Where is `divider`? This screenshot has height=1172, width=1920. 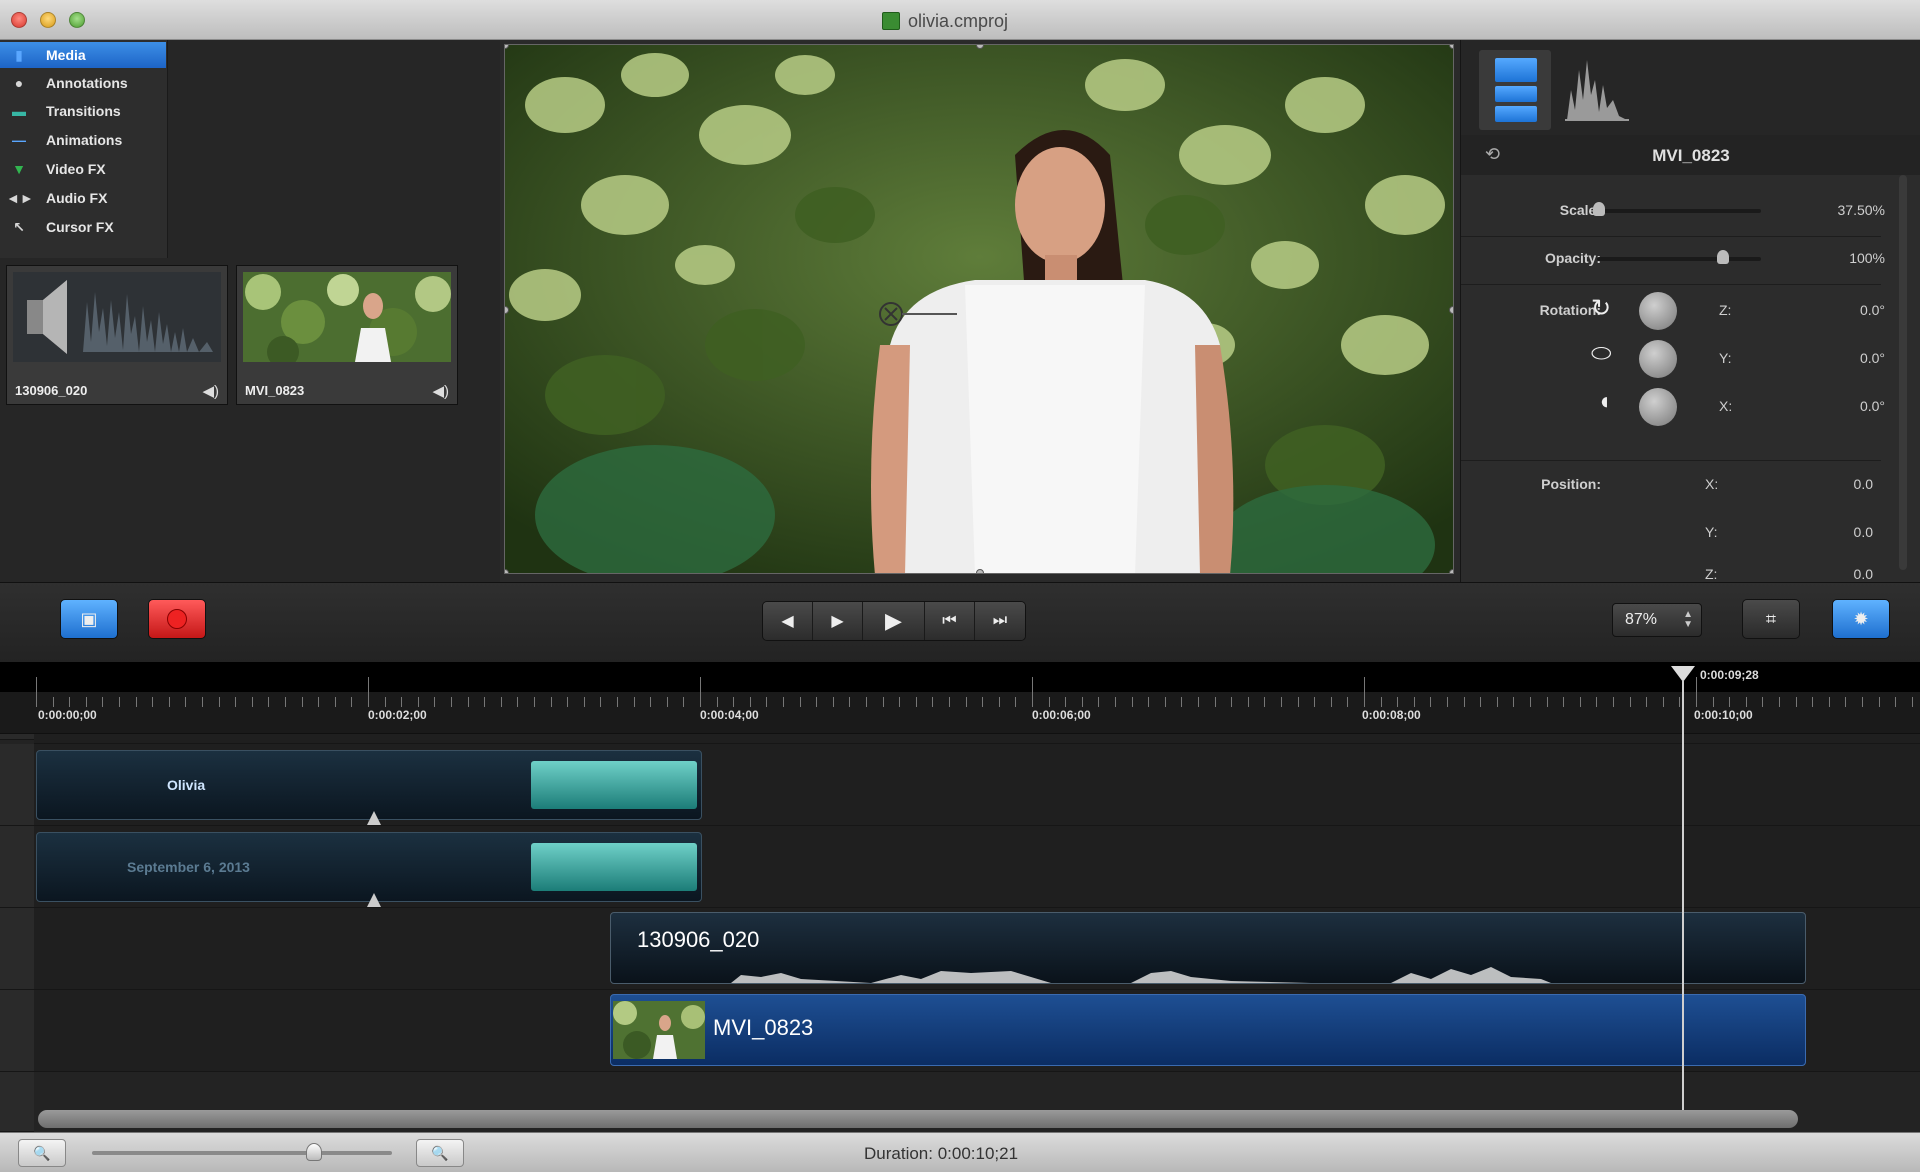 divider is located at coordinates (1671, 284).